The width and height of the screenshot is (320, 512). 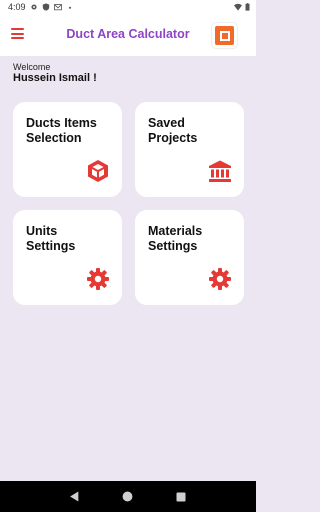 I want to click on card-label: Ducts Items Selection, so click(x=72, y=131).